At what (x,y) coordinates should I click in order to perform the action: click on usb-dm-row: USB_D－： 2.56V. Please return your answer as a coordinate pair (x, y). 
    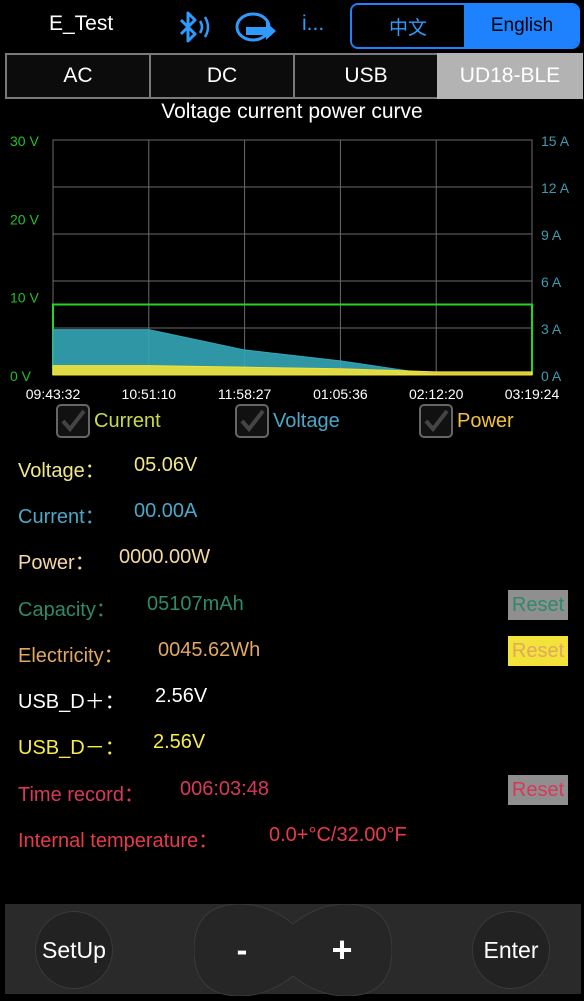
    Looking at the image, I should click on (111, 745).